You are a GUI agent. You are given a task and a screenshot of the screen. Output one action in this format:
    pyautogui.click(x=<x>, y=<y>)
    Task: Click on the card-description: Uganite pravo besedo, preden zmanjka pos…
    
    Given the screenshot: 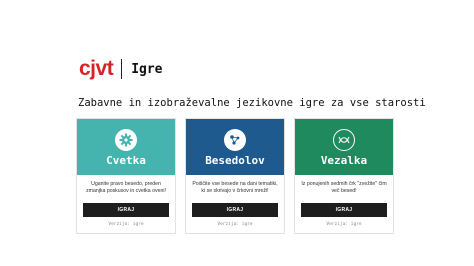 What is the action you would take?
    pyautogui.click(x=126, y=187)
    